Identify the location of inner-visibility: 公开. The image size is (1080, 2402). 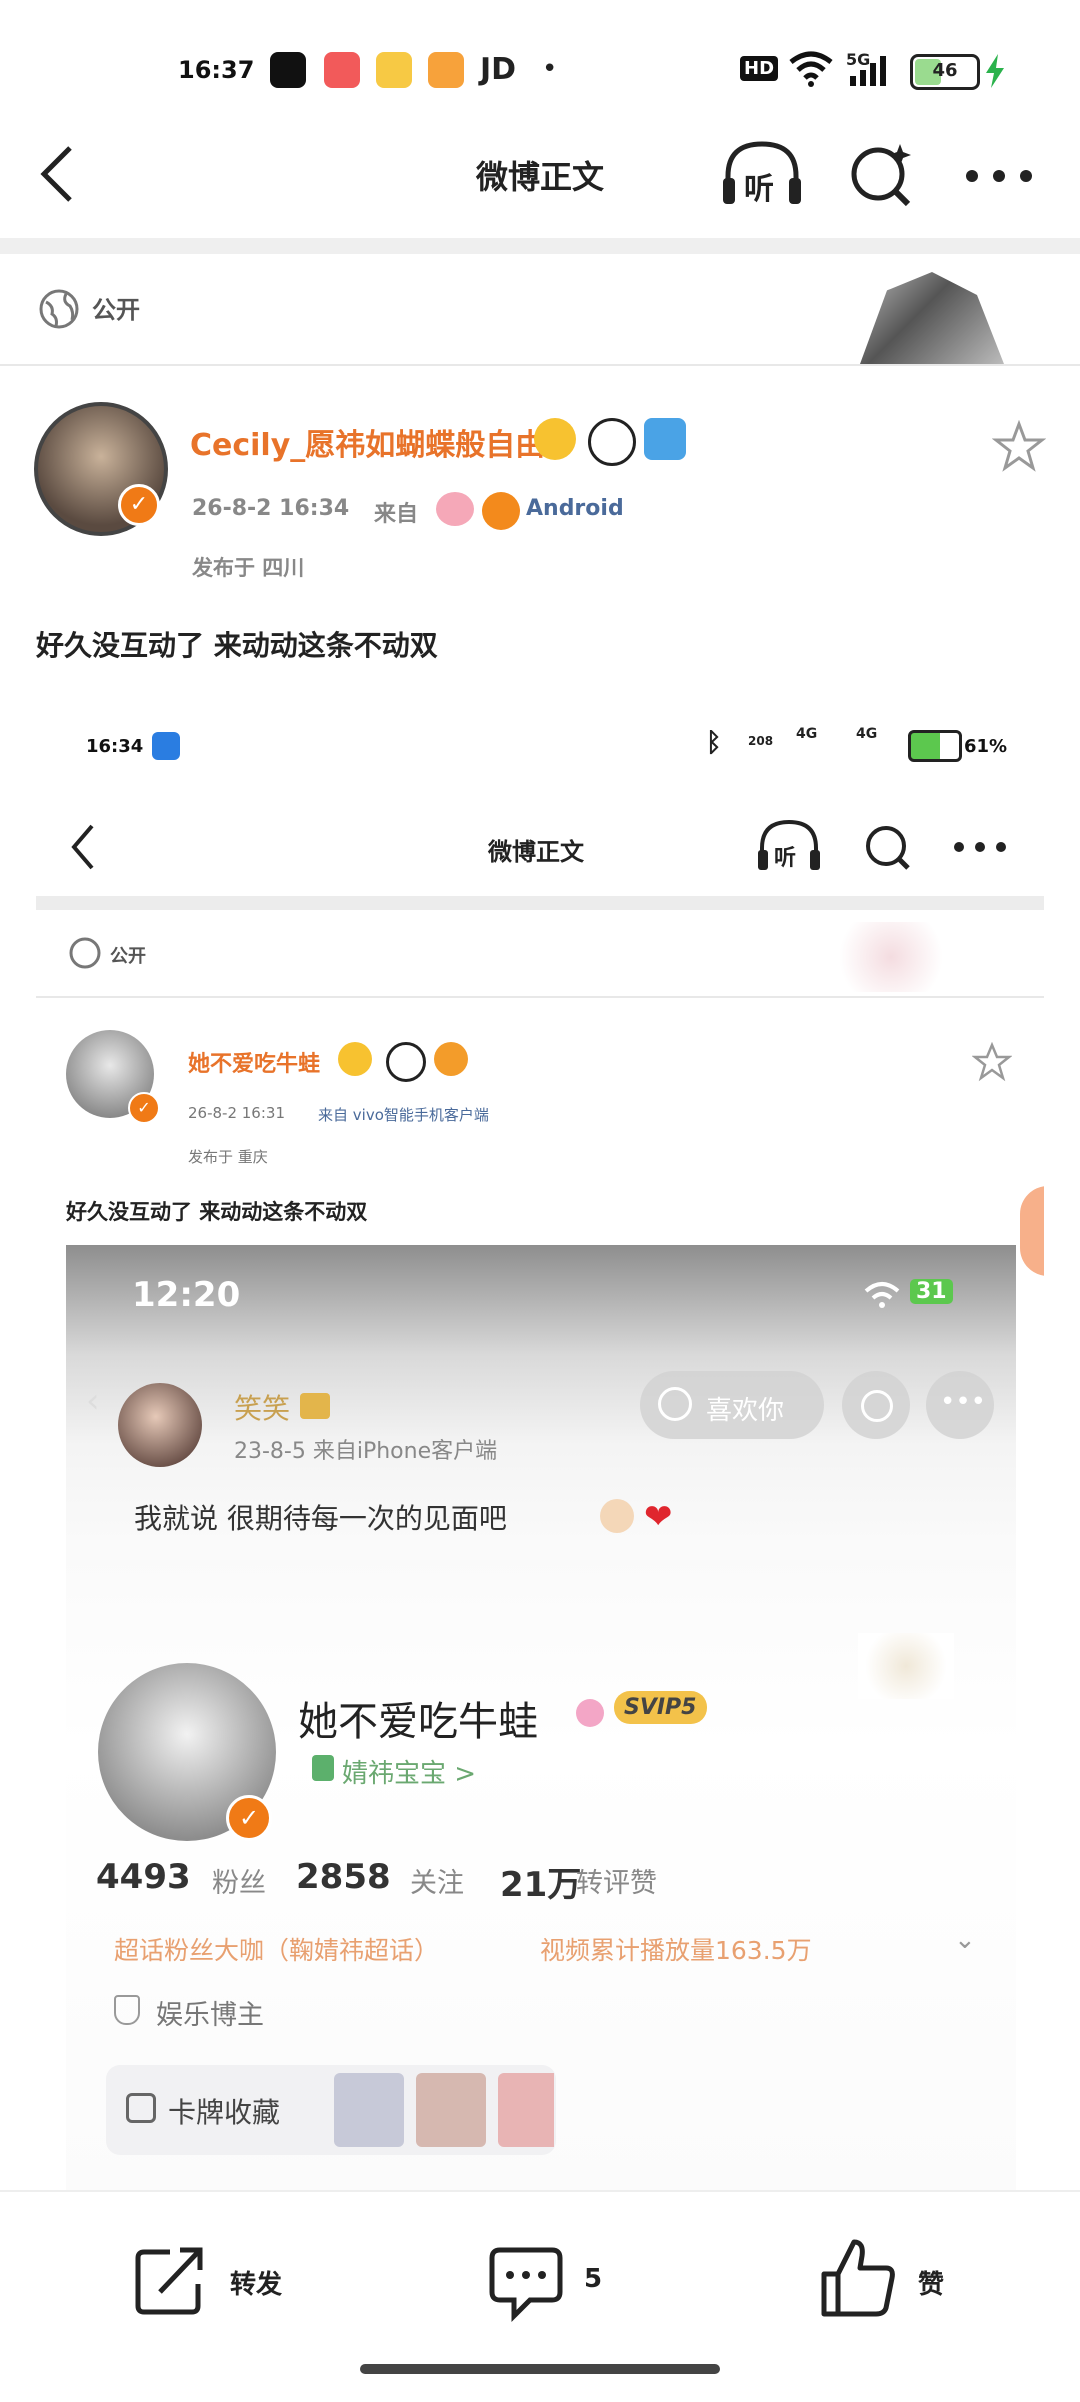
(128, 956).